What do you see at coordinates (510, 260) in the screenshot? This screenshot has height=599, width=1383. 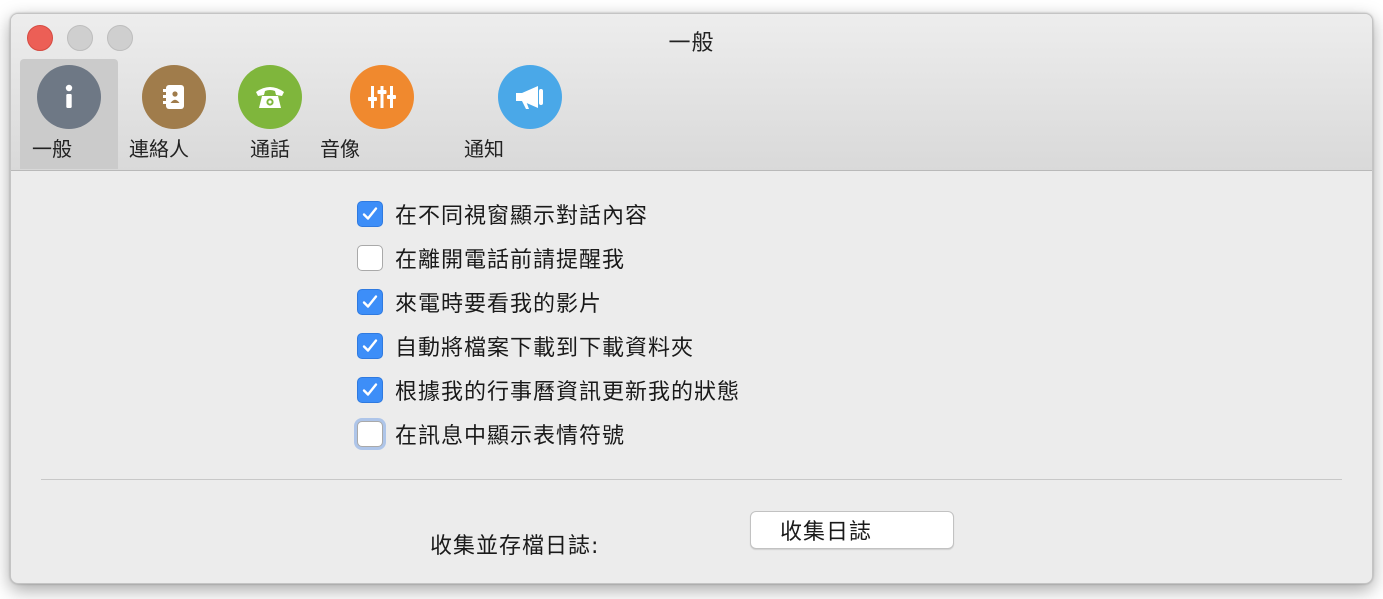 I see `option-label: 在離開電話前請提醒我` at bounding box center [510, 260].